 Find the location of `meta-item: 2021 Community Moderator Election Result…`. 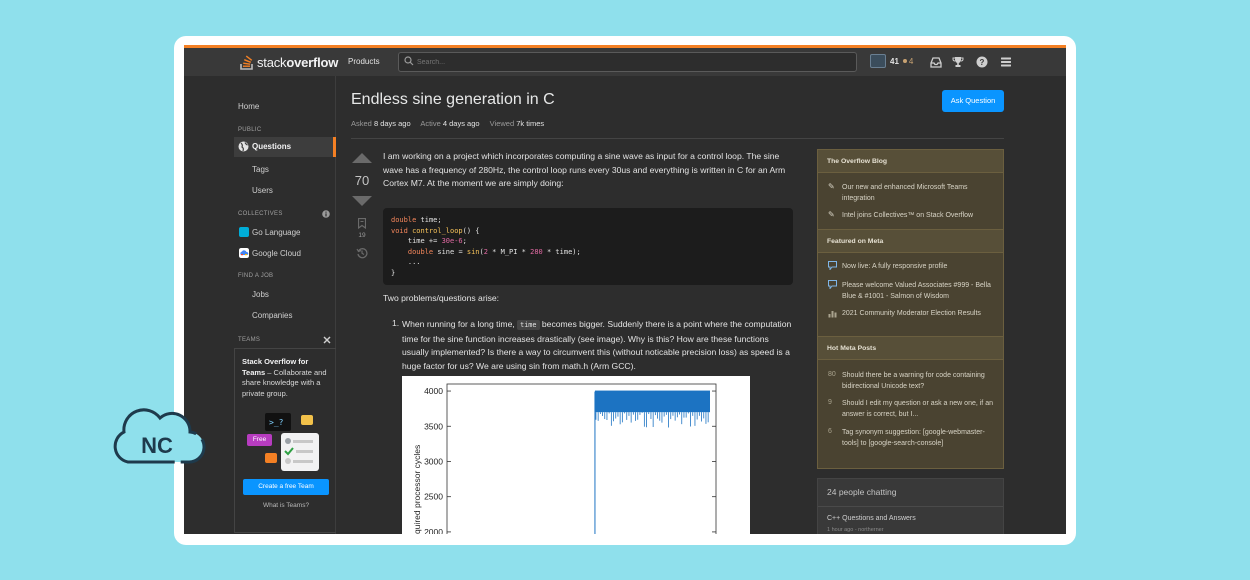

meta-item: 2021 Community Moderator Election Result… is located at coordinates (919, 314).